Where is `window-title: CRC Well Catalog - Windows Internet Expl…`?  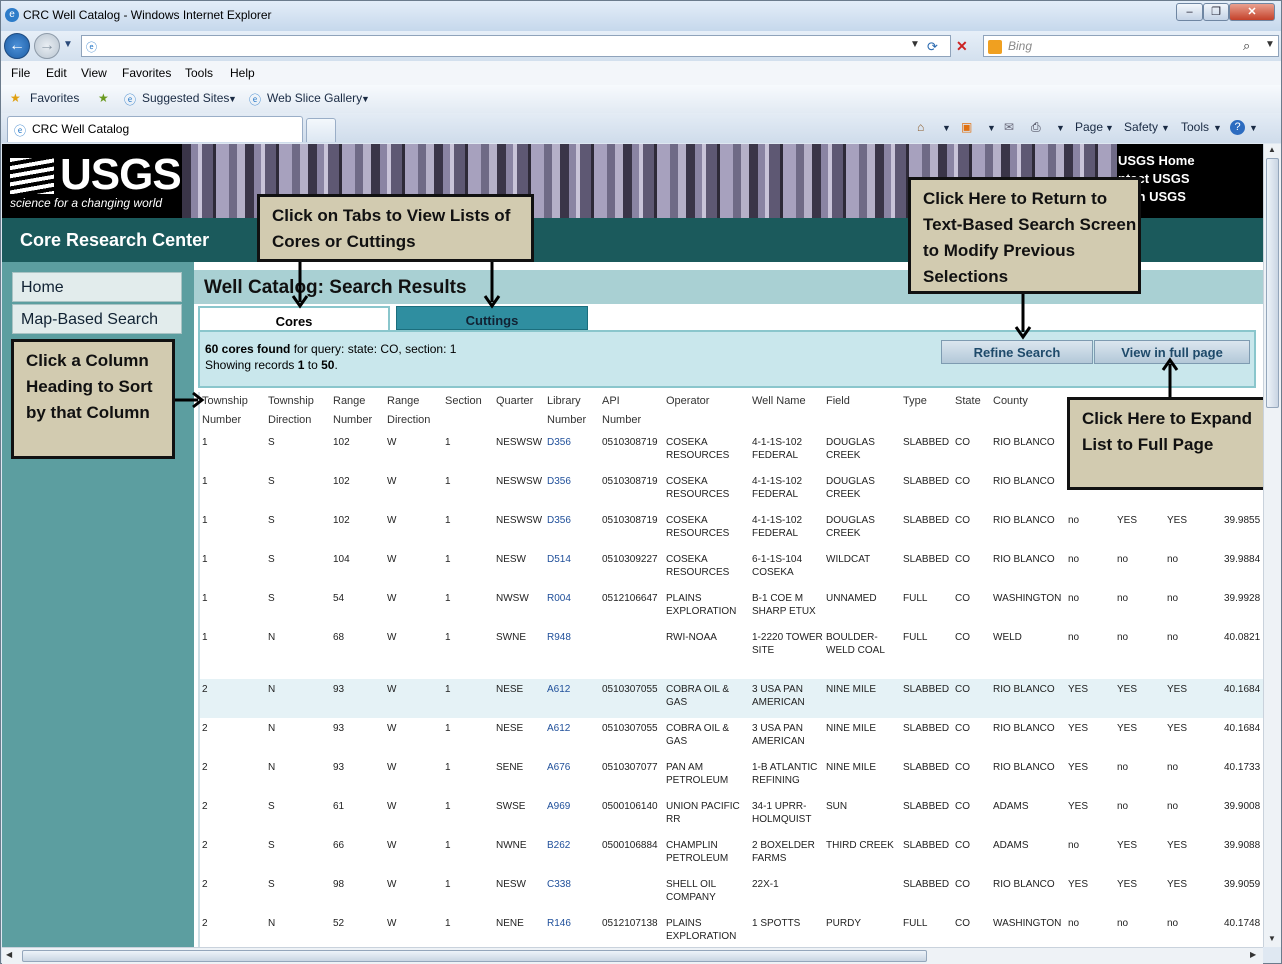 window-title: CRC Well Catalog - Windows Internet Expl… is located at coordinates (147, 15).